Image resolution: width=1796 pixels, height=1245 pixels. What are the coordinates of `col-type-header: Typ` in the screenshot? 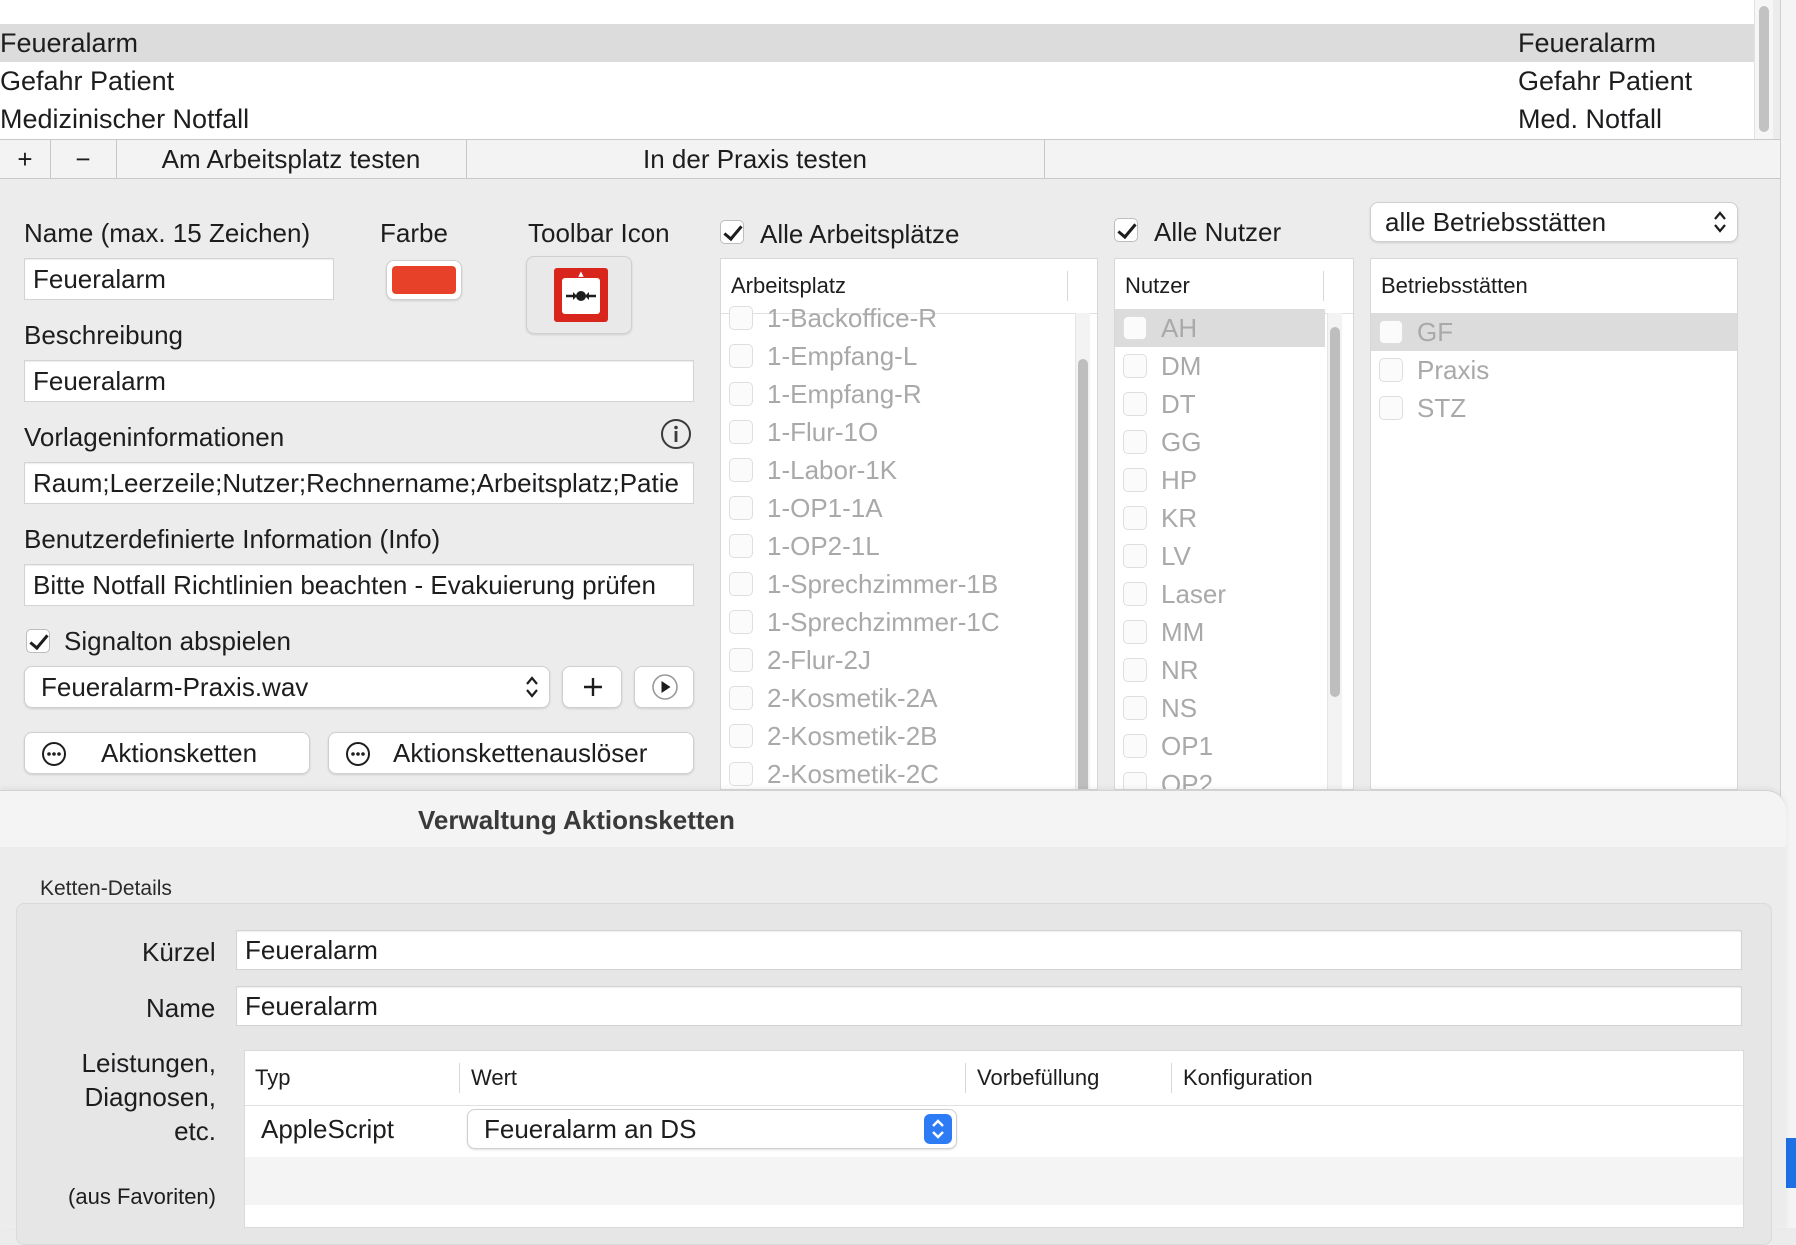 It's located at (273, 1077).